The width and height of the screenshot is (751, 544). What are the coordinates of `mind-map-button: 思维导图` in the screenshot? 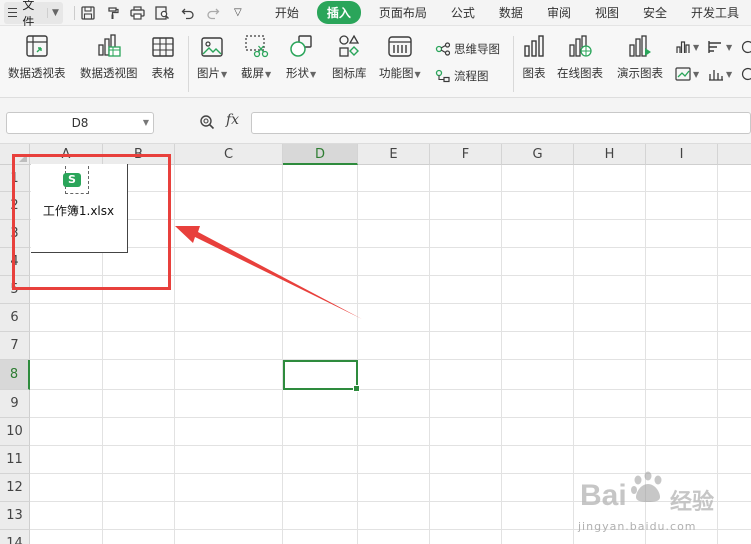 It's located at (467, 49).